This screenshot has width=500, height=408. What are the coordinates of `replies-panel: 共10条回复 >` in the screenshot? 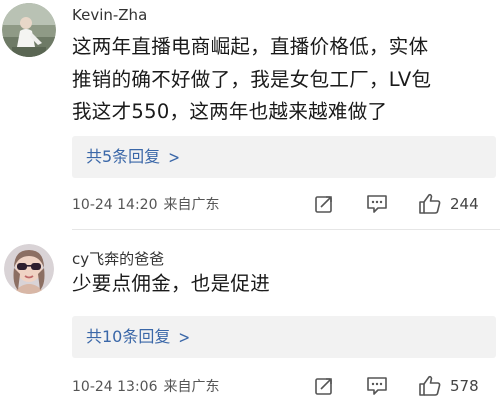 It's located at (284, 337).